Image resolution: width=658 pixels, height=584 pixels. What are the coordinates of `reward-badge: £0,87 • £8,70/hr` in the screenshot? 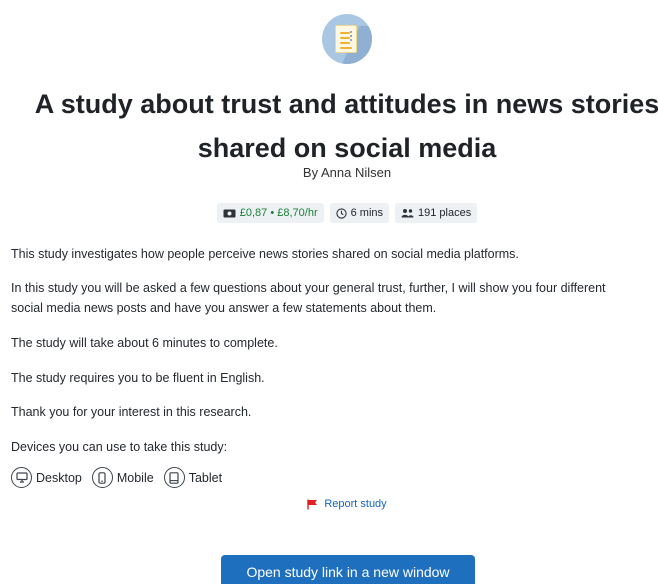 It's located at (270, 213).